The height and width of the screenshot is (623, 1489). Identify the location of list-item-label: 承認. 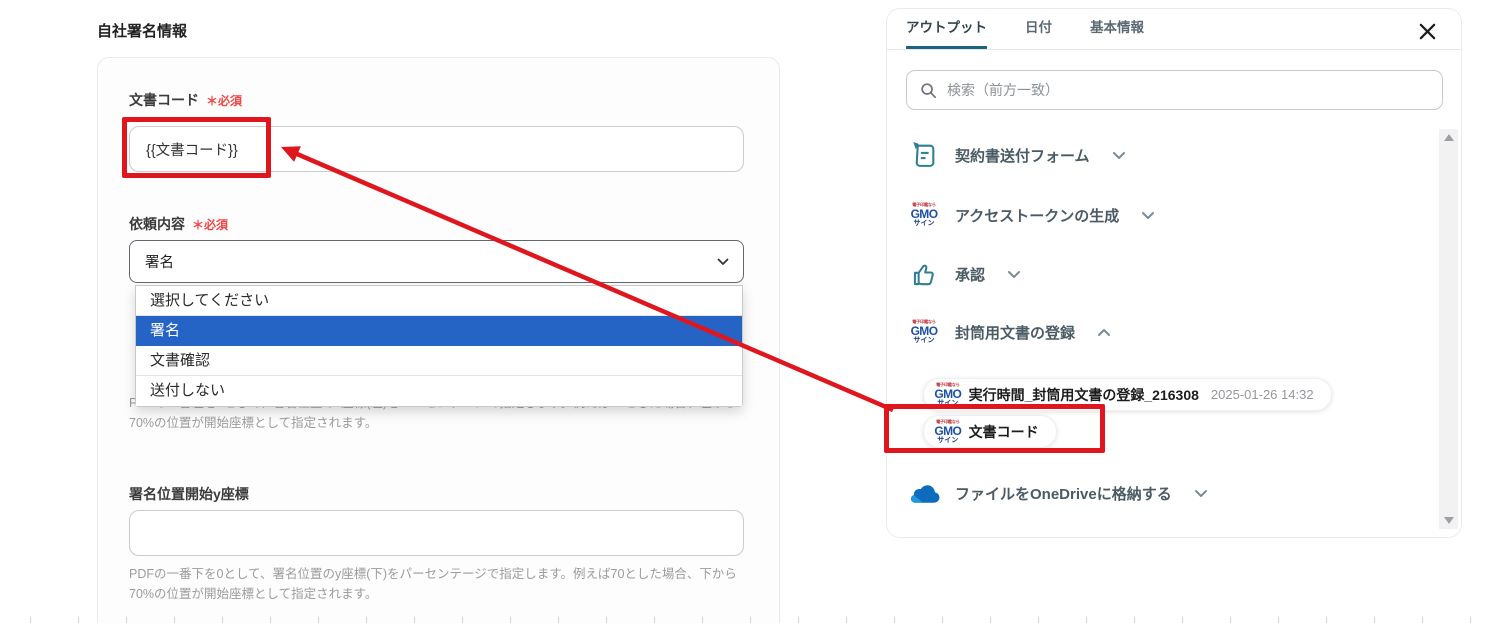
(970, 275).